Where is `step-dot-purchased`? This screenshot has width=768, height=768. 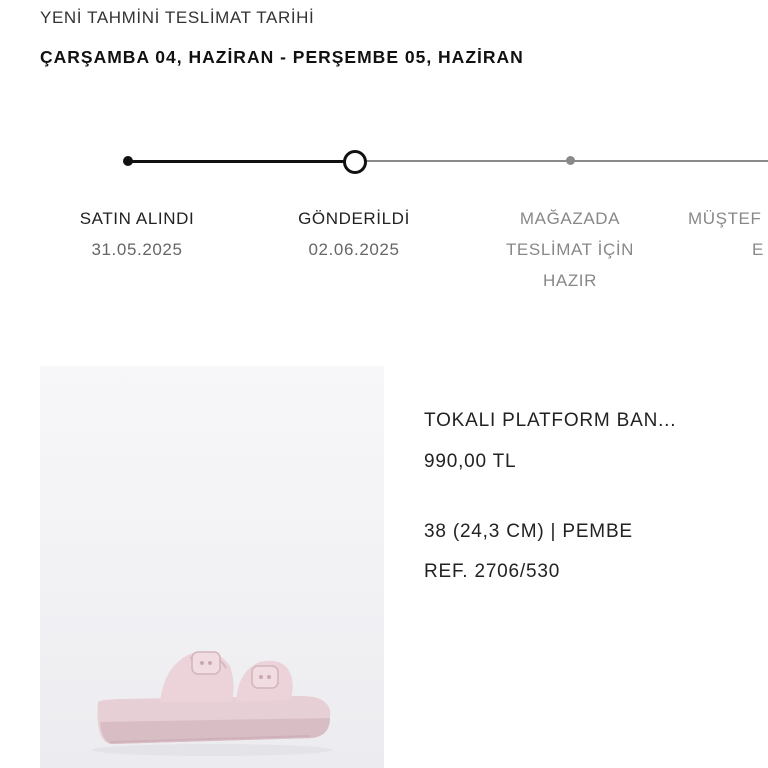 step-dot-purchased is located at coordinates (128, 161).